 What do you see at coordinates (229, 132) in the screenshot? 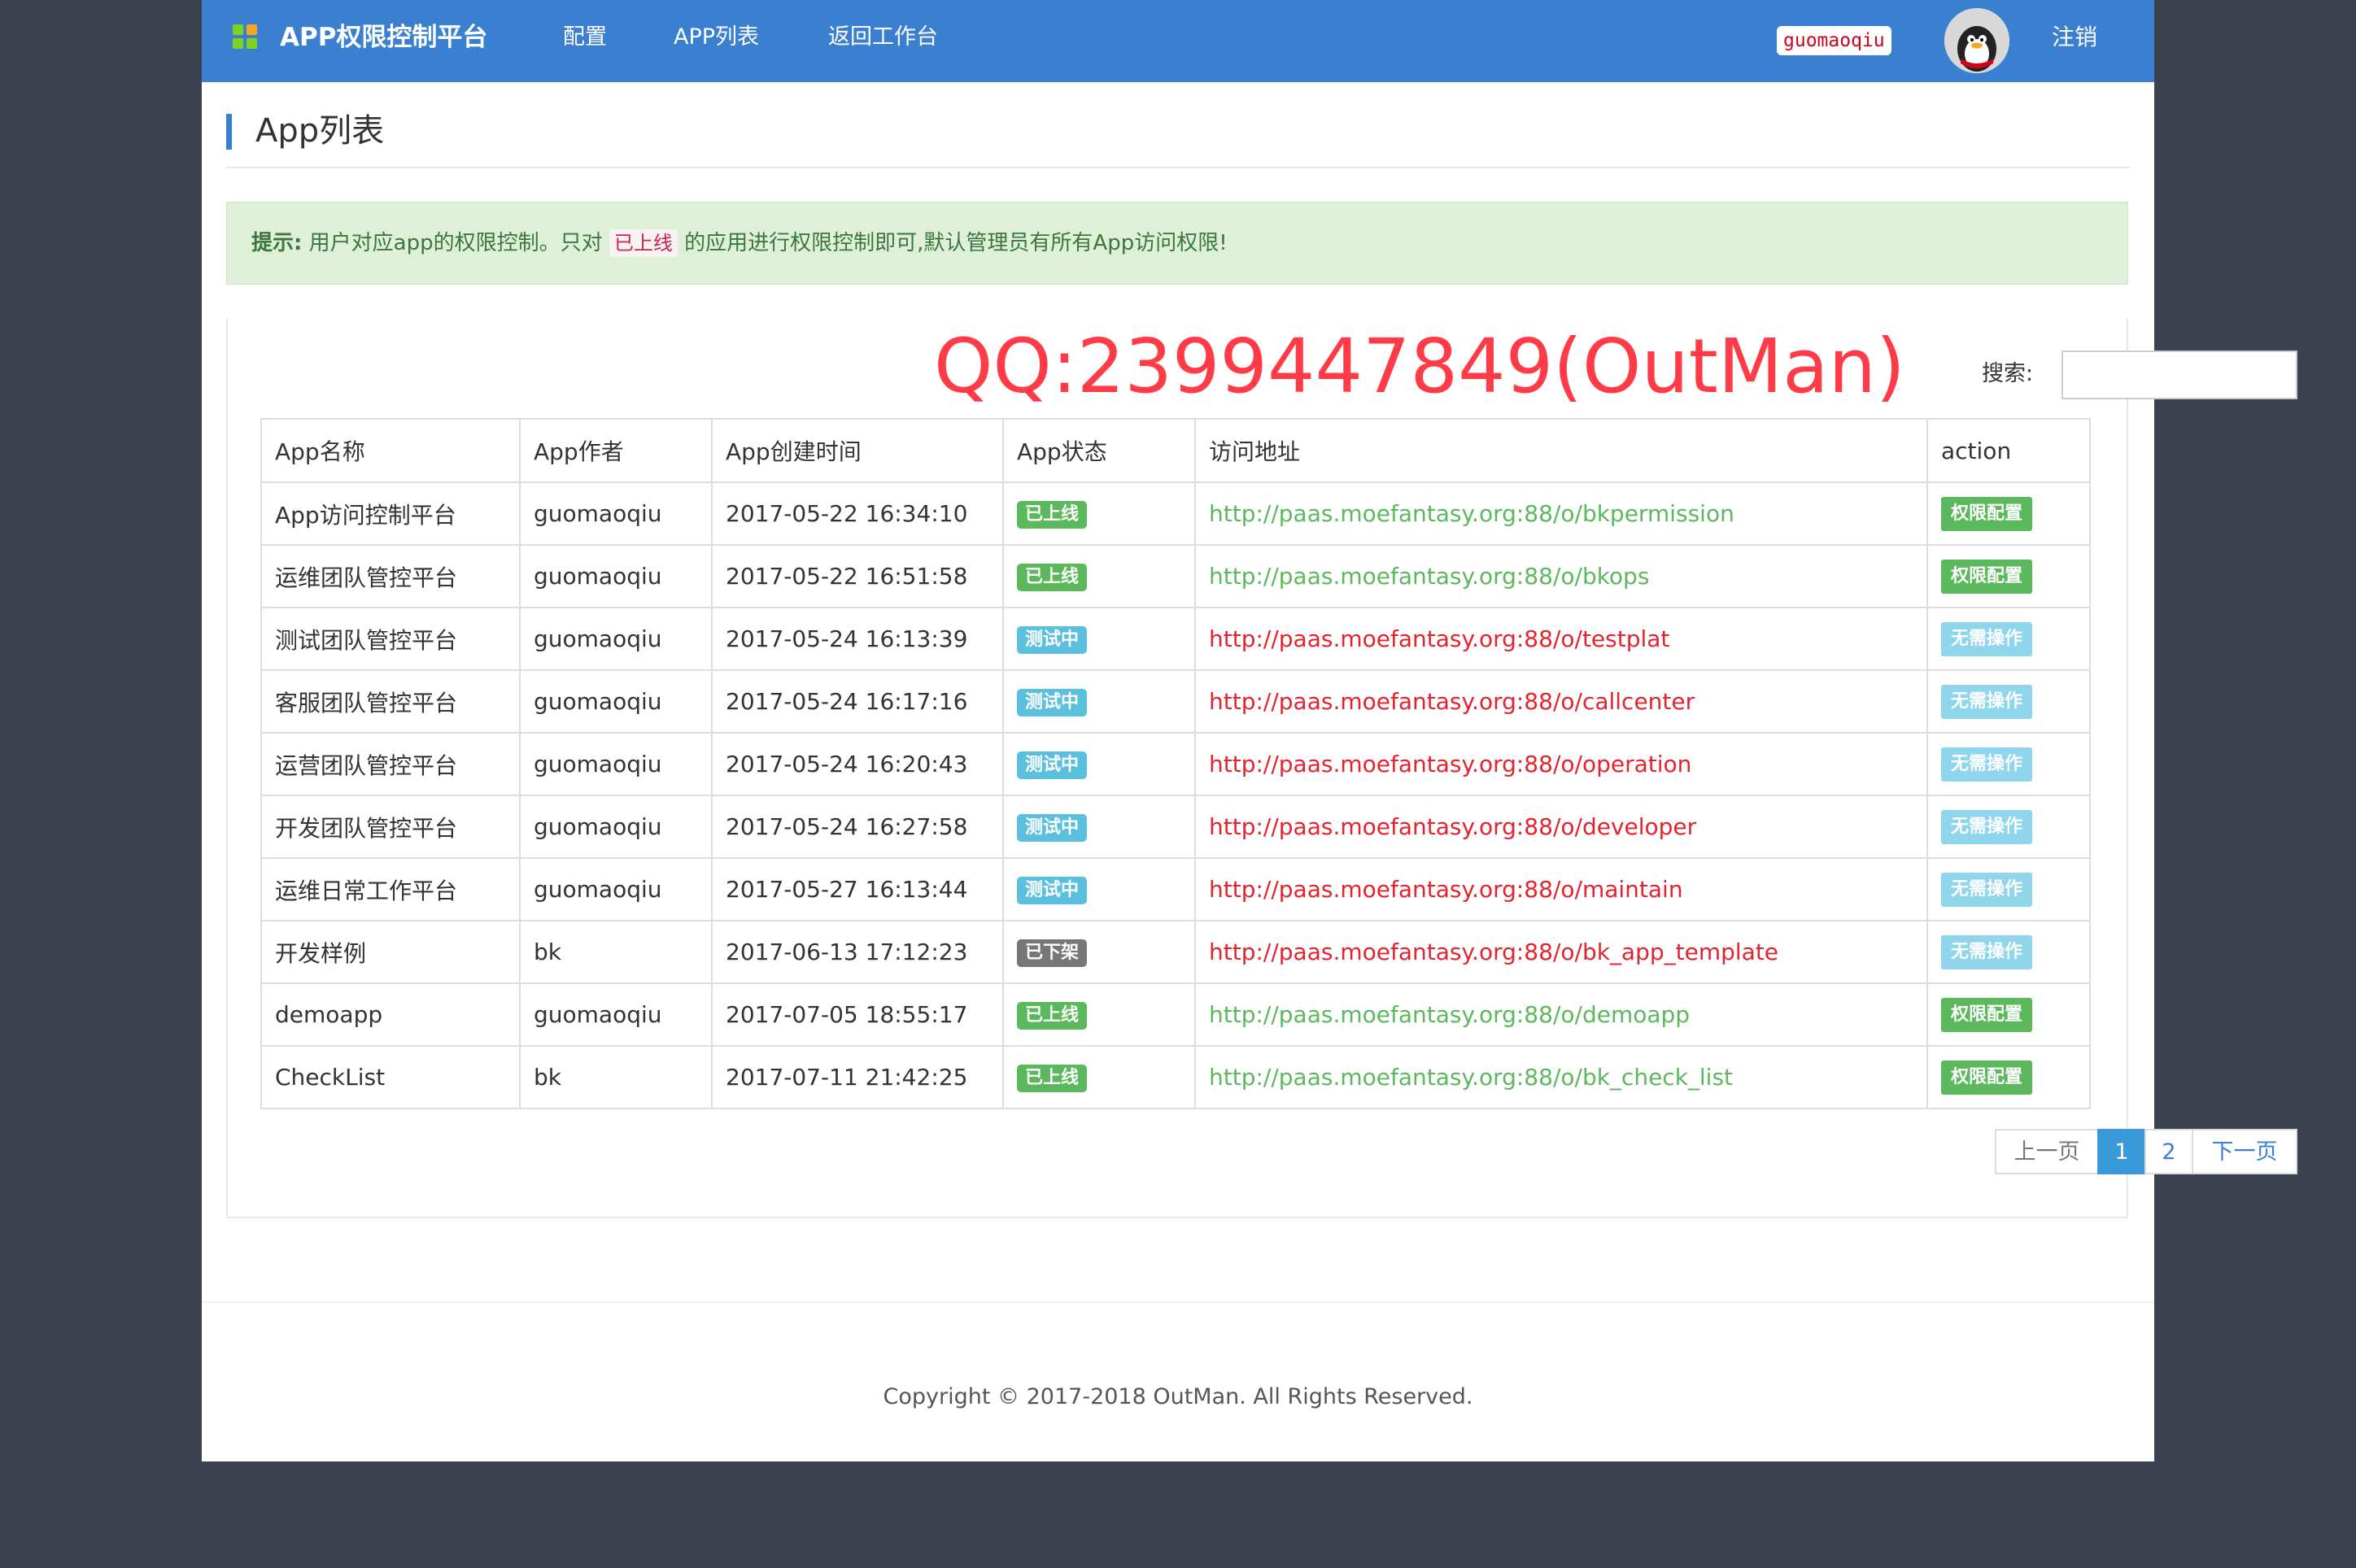
I see `title-accent-bar` at bounding box center [229, 132].